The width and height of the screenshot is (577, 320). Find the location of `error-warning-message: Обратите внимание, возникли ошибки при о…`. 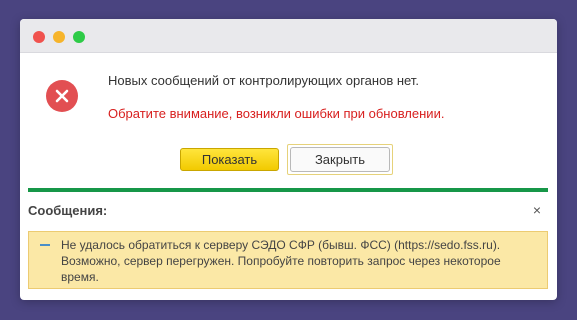

error-warning-message: Обратите внимание, возникли ошибки при о… is located at coordinates (276, 113).